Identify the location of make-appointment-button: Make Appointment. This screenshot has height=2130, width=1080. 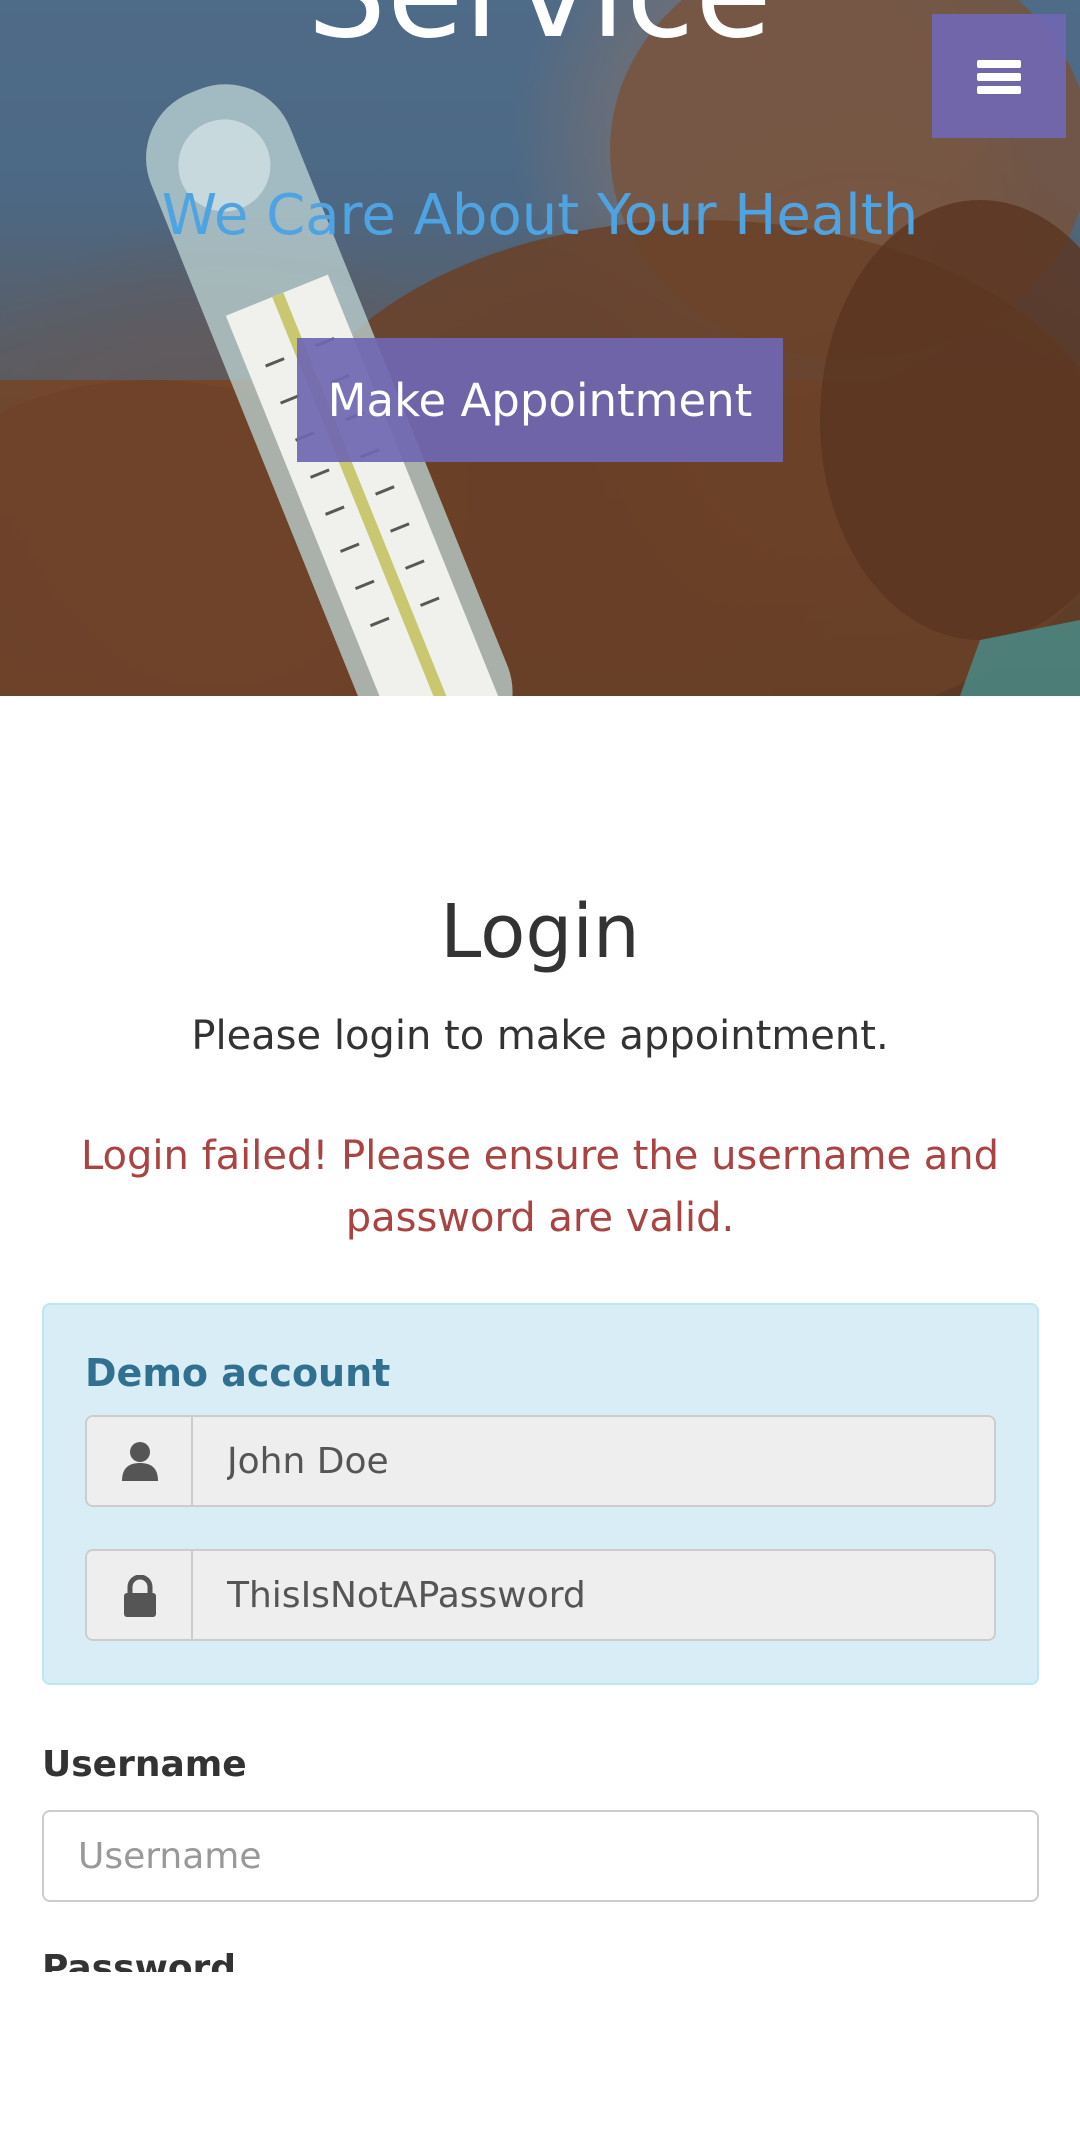
(540, 400).